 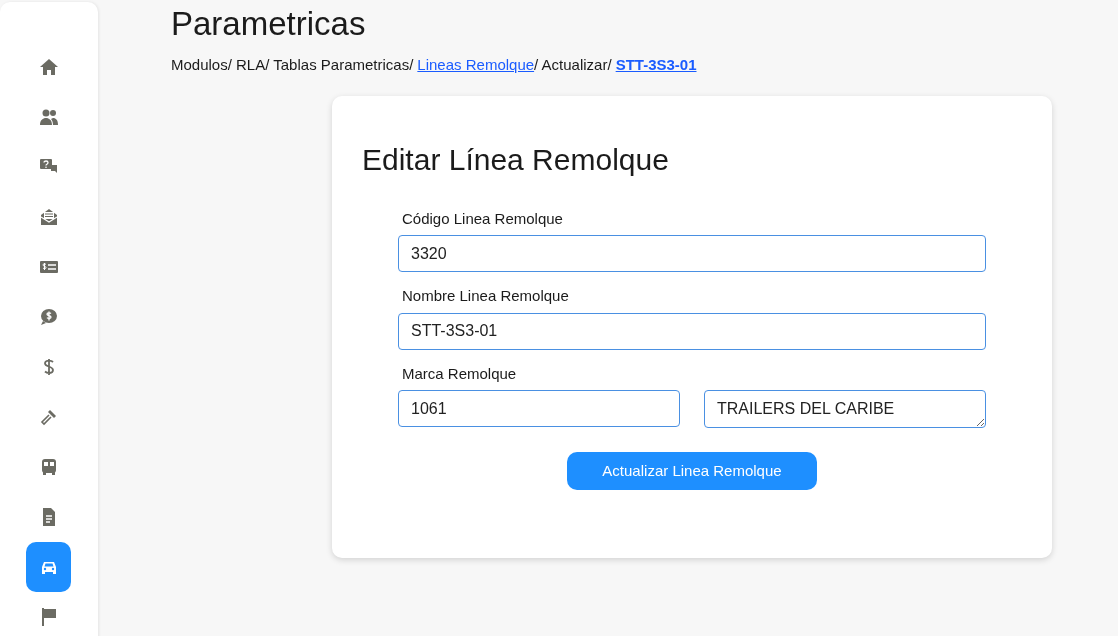 I want to click on page-title: Parametricas, so click(x=269, y=24).